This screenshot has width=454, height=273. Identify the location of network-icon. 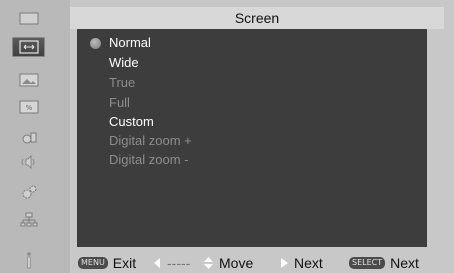
(28, 220).